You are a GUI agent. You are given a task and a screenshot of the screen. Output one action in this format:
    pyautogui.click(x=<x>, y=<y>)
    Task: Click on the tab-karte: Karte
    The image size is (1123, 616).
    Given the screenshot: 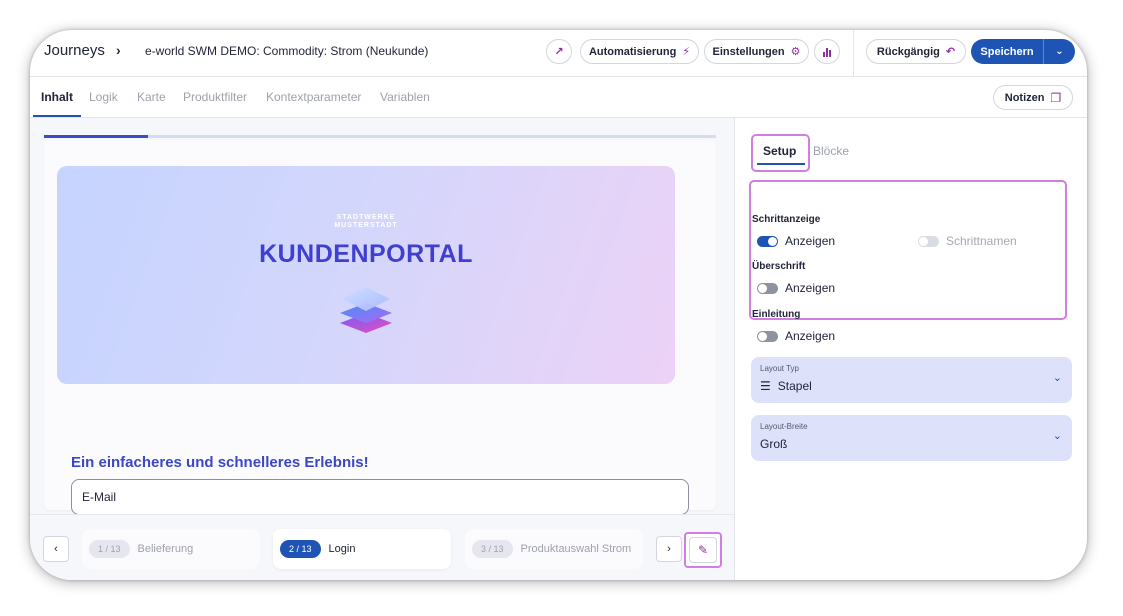 What is the action you would take?
    pyautogui.click(x=151, y=97)
    